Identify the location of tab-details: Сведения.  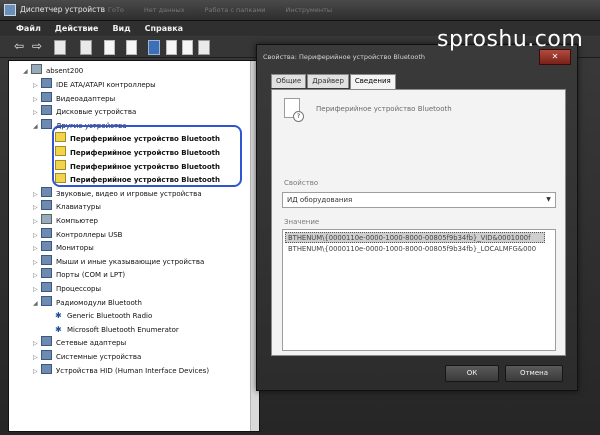
(372, 81).